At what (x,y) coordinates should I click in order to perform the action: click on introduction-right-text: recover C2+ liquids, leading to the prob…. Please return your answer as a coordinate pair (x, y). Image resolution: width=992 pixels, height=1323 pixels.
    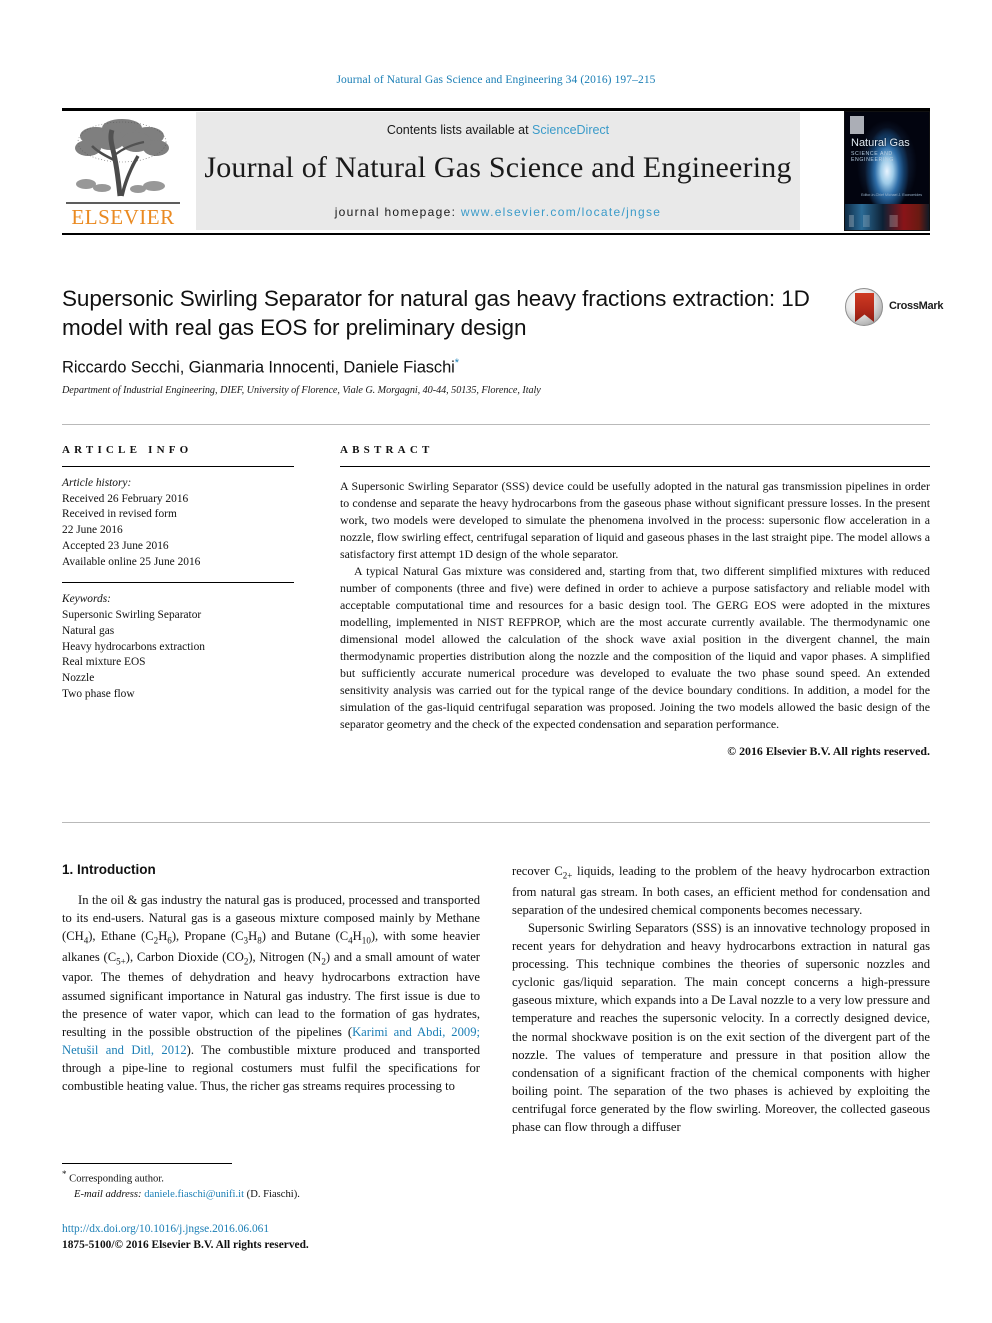
    Looking at the image, I should click on (721, 999).